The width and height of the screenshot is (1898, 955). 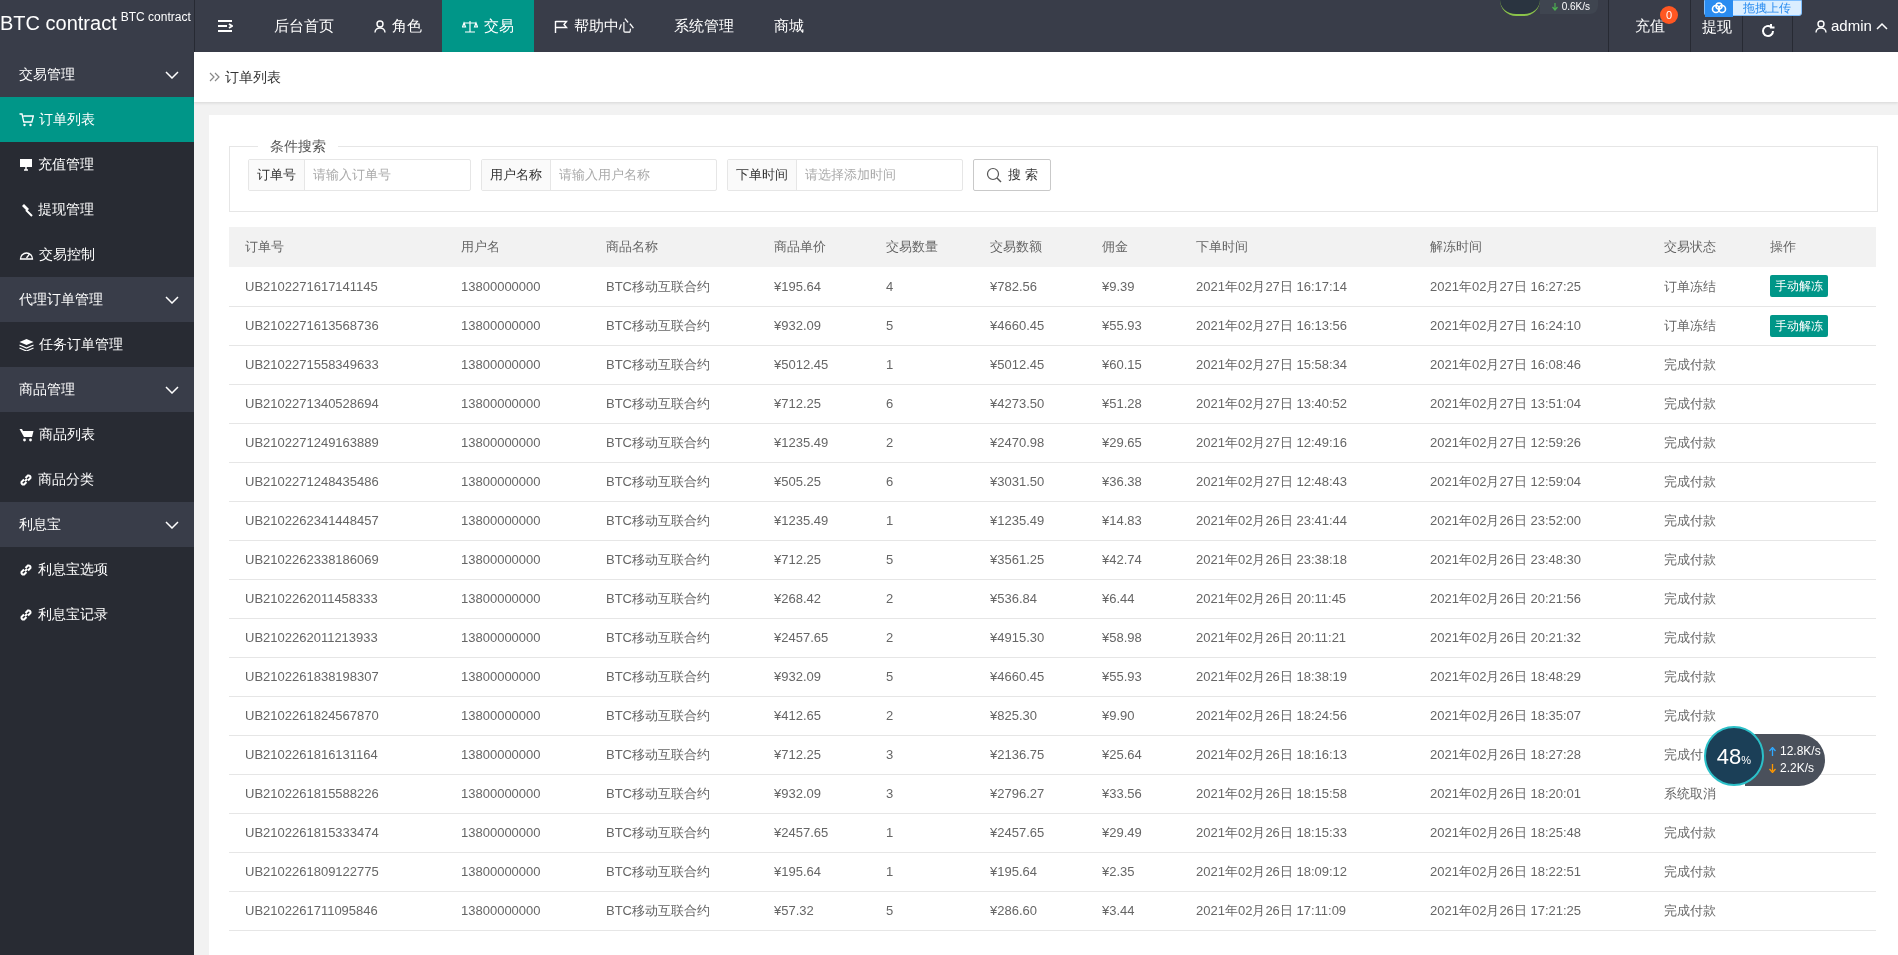 I want to click on network-monitor-widget: 0.6K/s, so click(x=1569, y=7).